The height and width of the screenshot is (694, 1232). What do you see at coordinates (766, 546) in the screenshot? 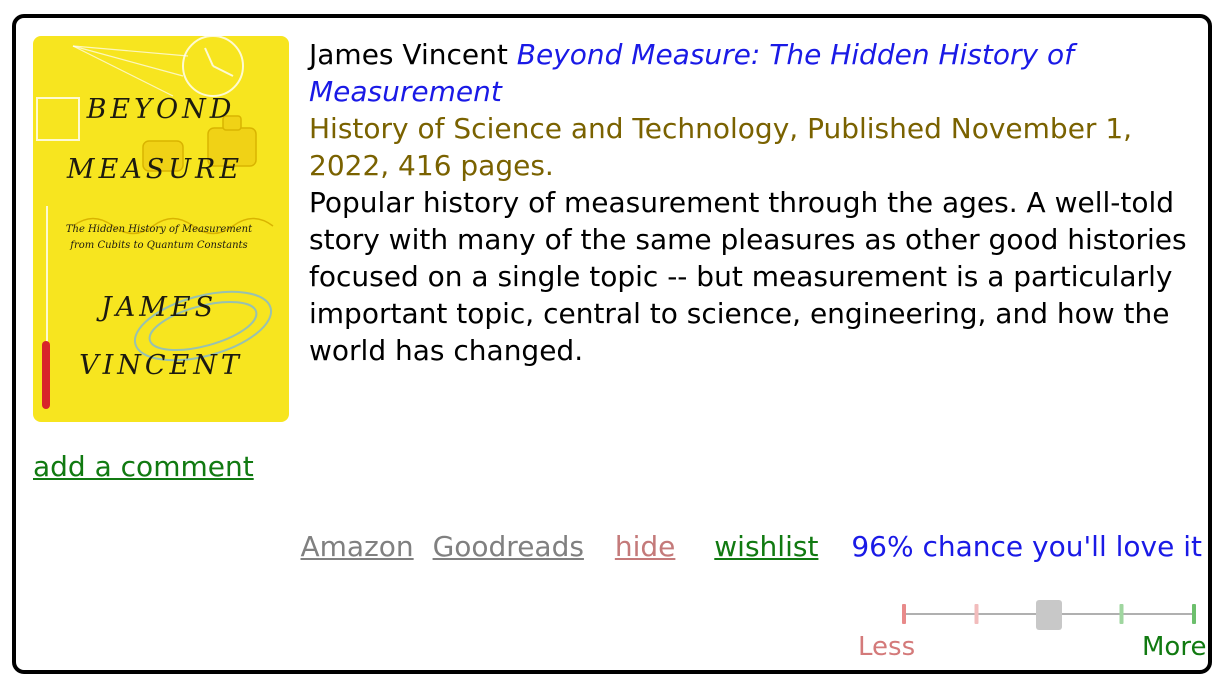
I see `wishlist-link: wishlist` at bounding box center [766, 546].